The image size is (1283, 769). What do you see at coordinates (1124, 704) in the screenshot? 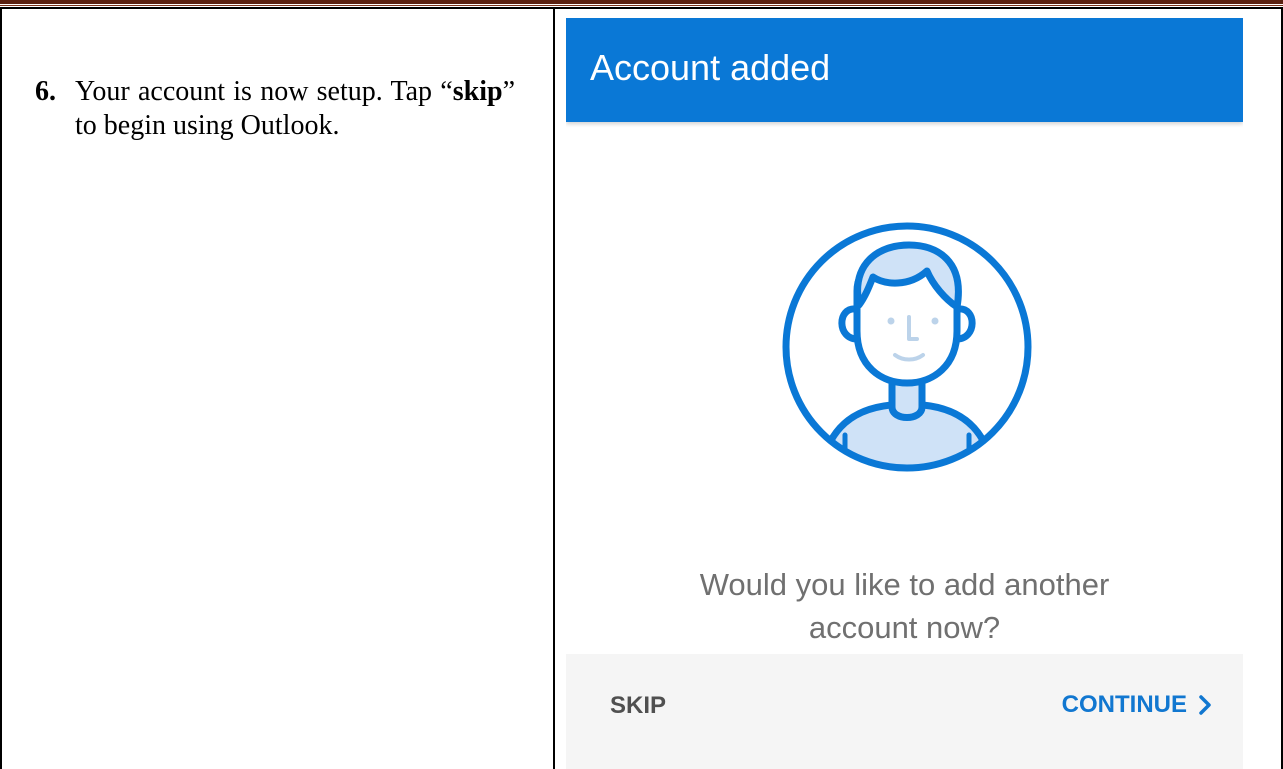
I see `continue-label: CONTINUE` at bounding box center [1124, 704].